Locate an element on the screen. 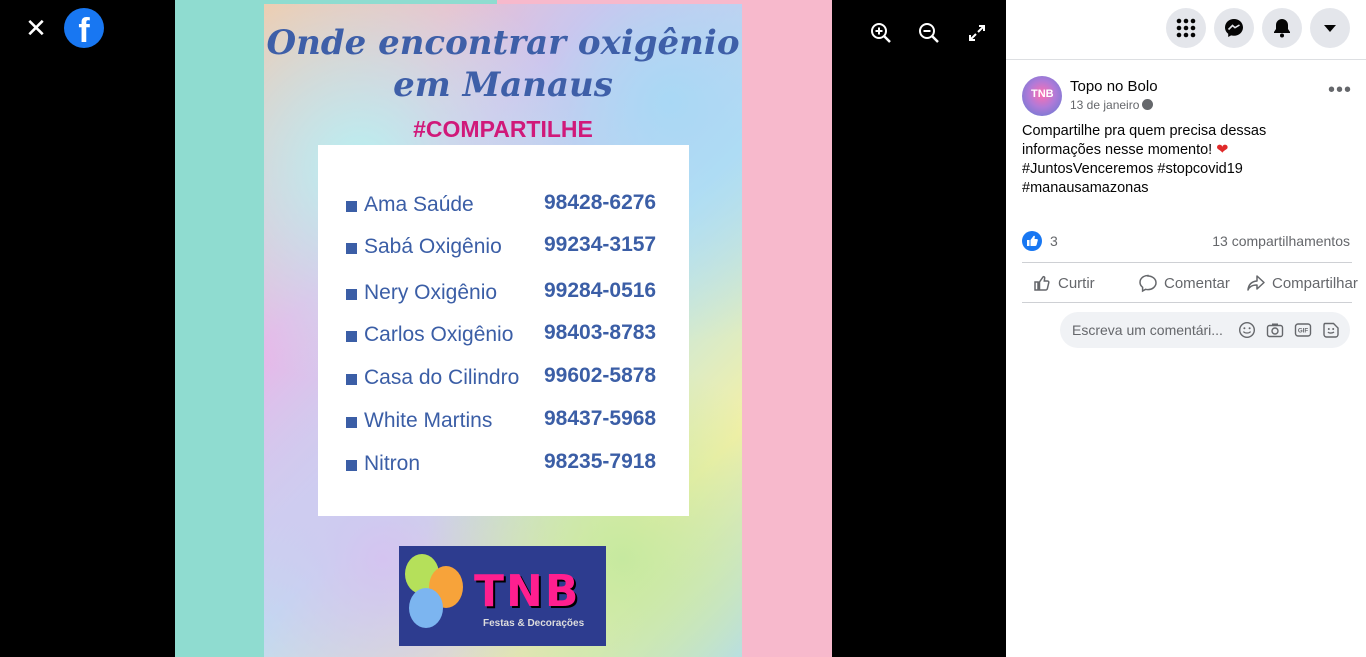 This screenshot has width=1366, height=657. comment-icon is located at coordinates (1148, 283).